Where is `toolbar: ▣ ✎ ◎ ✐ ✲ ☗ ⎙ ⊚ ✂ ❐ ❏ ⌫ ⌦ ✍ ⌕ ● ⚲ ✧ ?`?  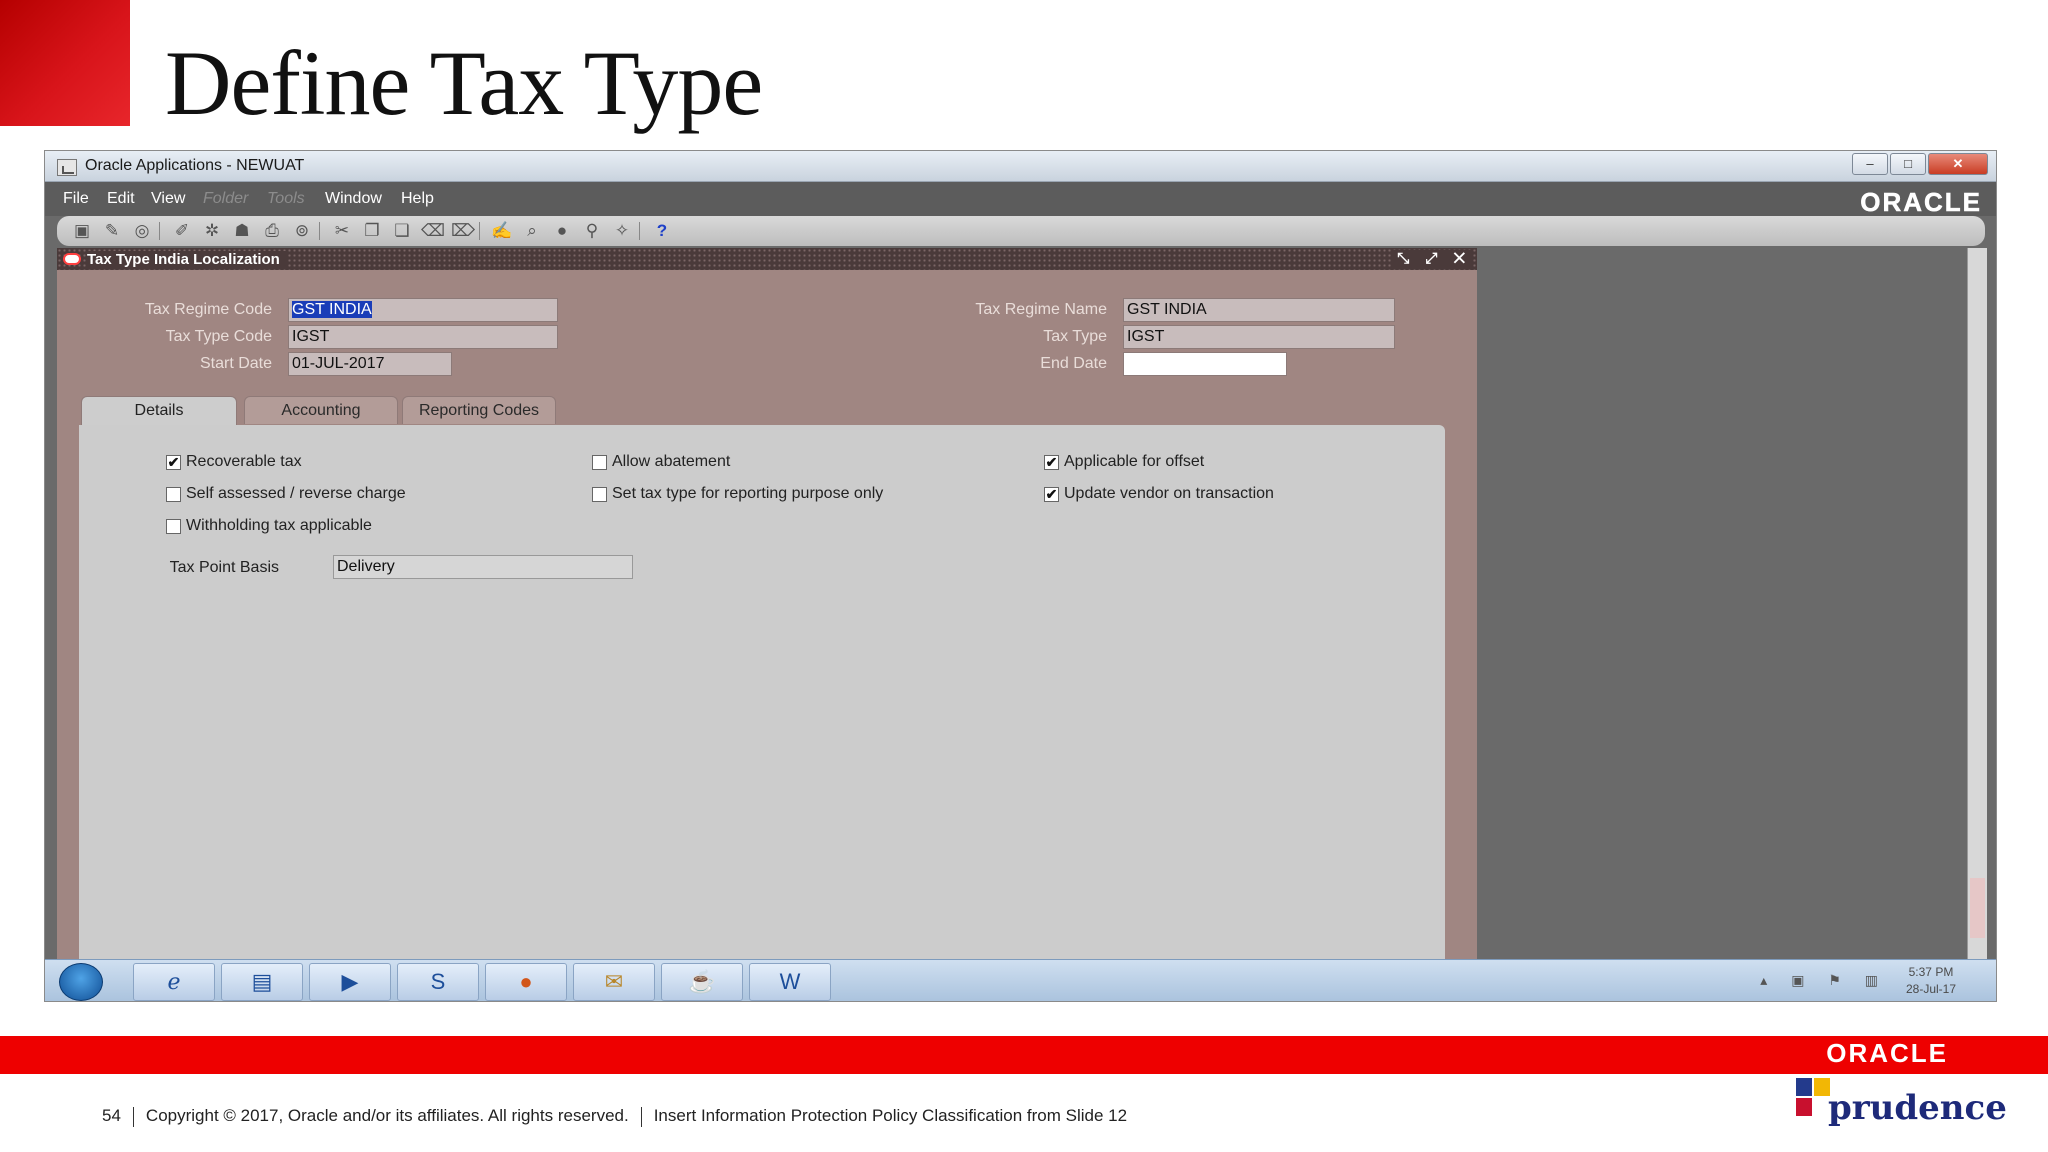
toolbar: ▣ ✎ ◎ ✐ ✲ ☗ ⎙ ⊚ ✂ ❐ ❏ ⌫ ⌦ ✍ ⌕ ● ⚲ ✧ ? is located at coordinates (1021, 231).